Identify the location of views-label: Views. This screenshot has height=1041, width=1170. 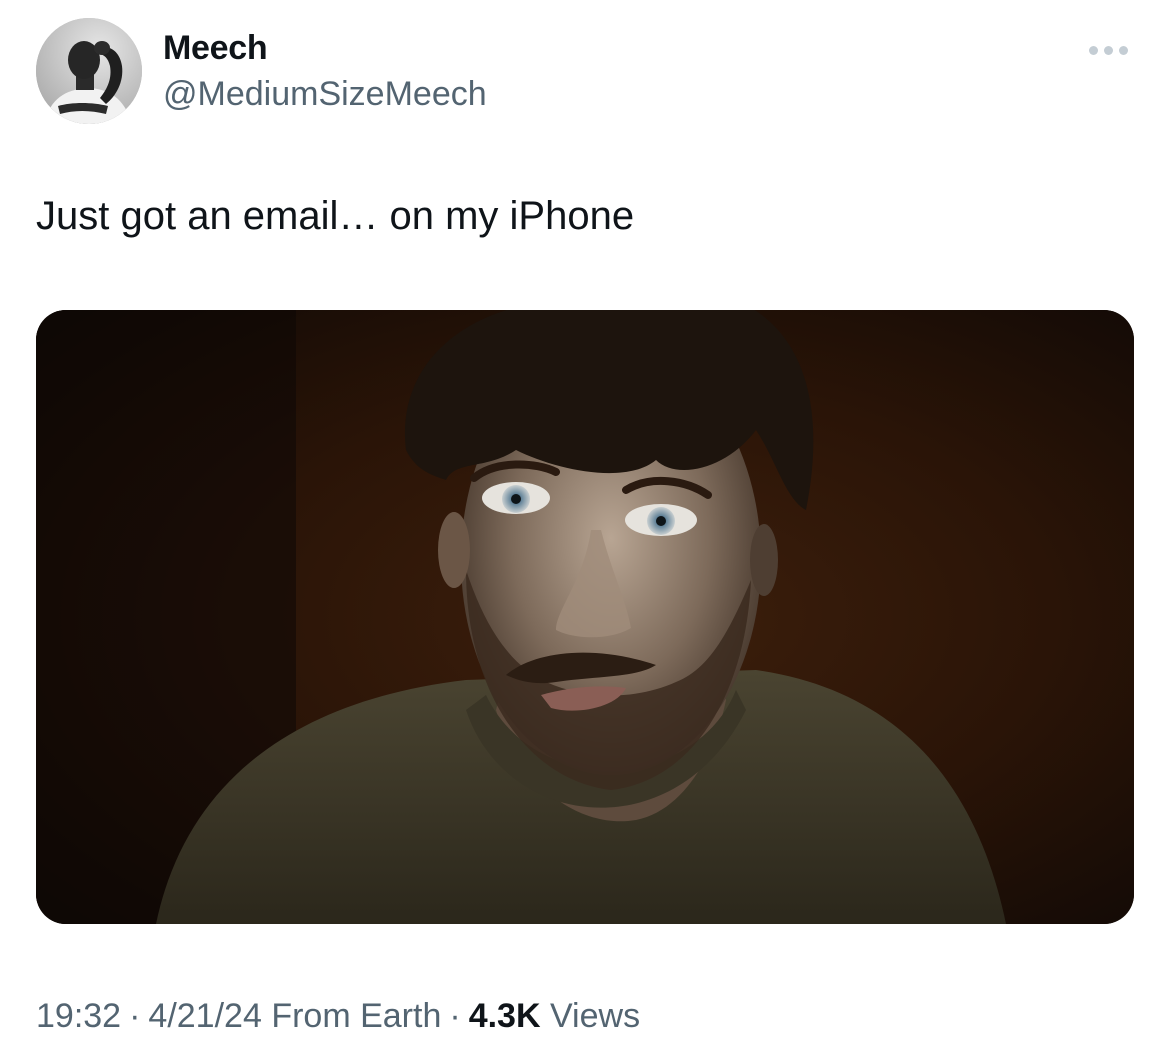
(595, 1016).